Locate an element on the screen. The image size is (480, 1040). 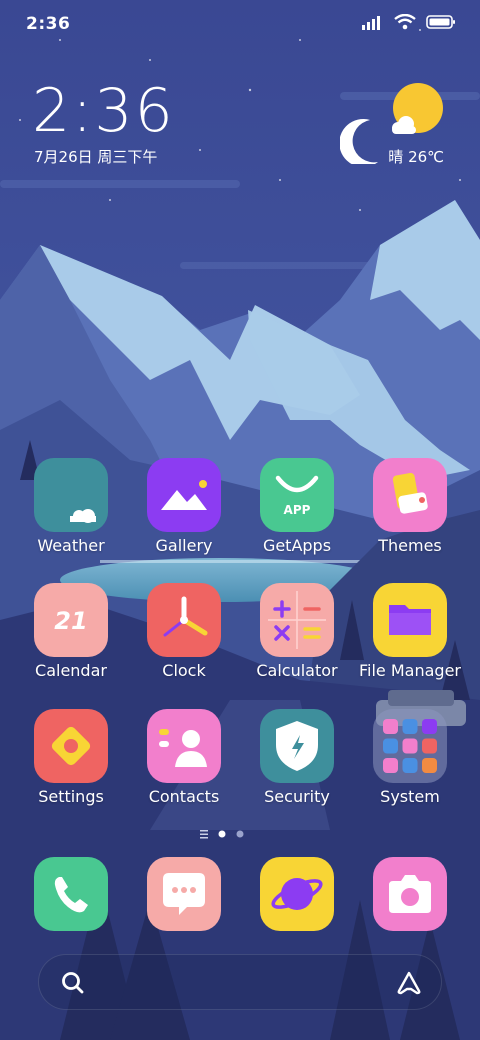
system-folder-icon is located at coordinates (410, 746).